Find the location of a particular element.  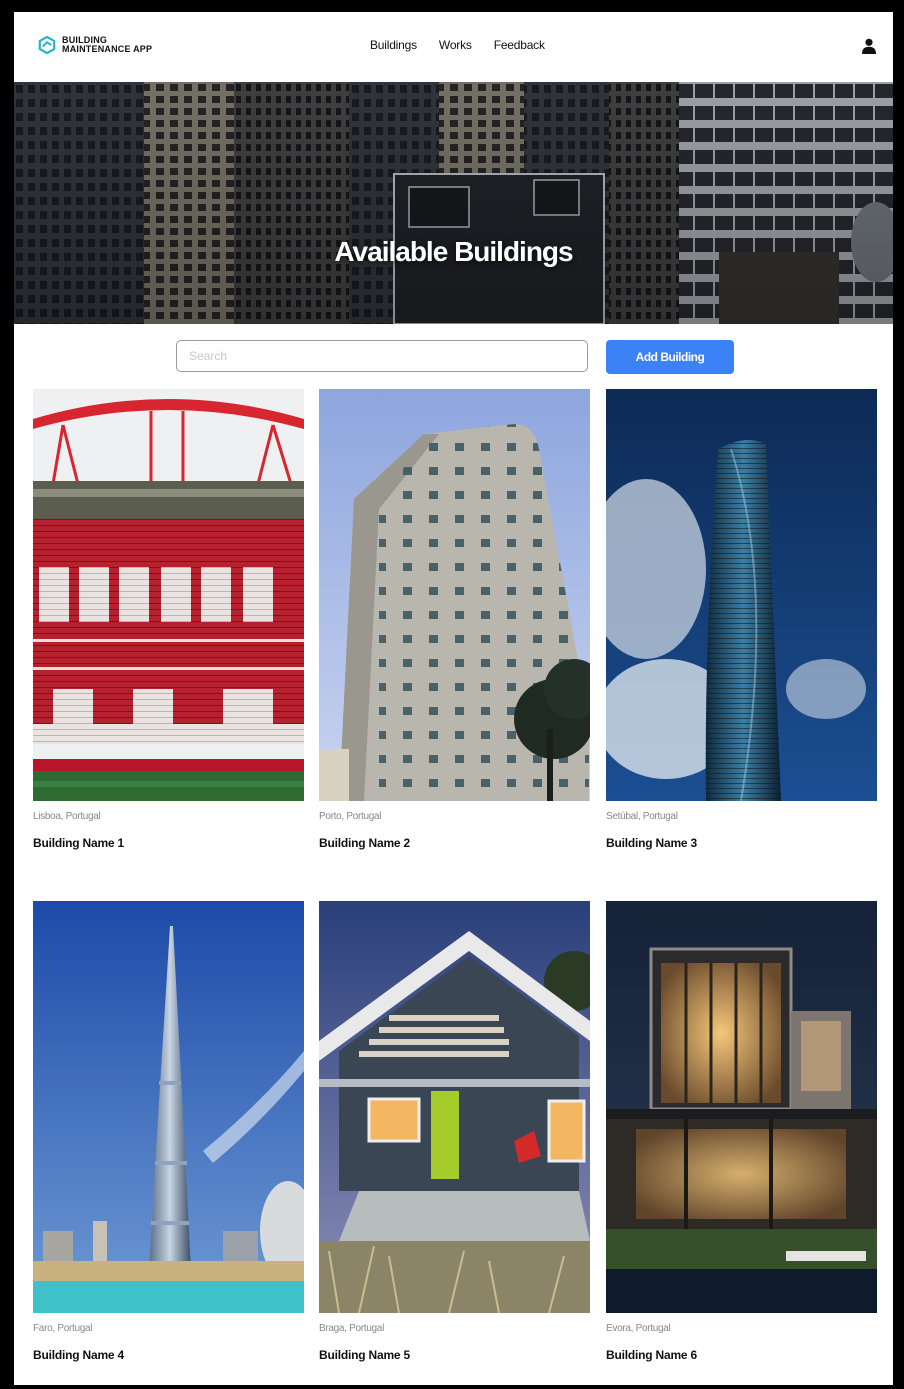

page-title: Available Buildings is located at coordinates (453, 251).